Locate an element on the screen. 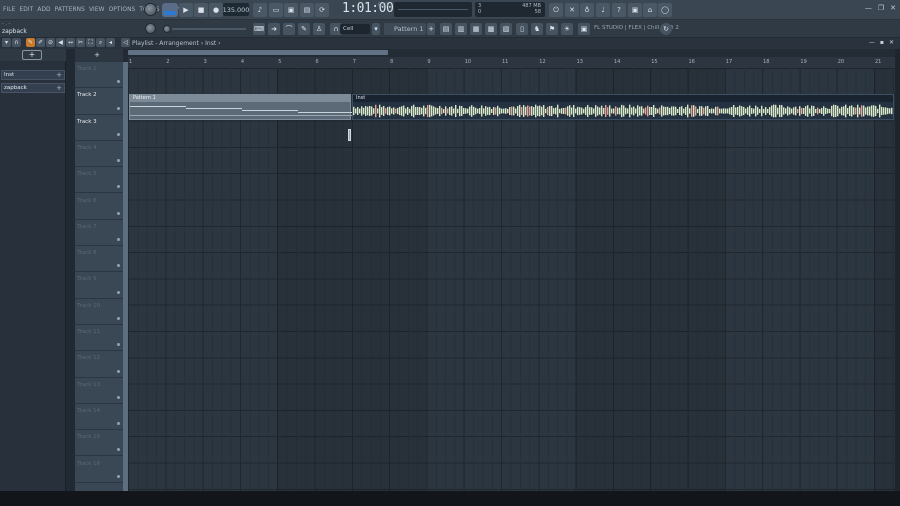 The height and width of the screenshot is (506, 900). slice-tool-icon: ✂ is located at coordinates (80, 42).